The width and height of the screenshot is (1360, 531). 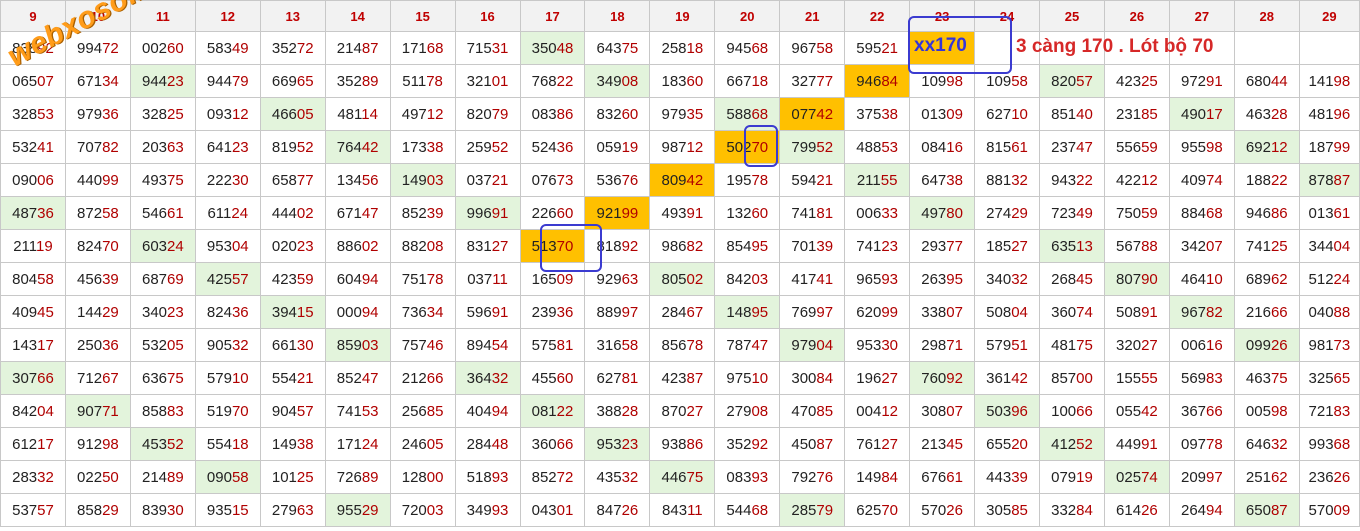 I want to click on table-cell: 98712, so click(x=682, y=147).